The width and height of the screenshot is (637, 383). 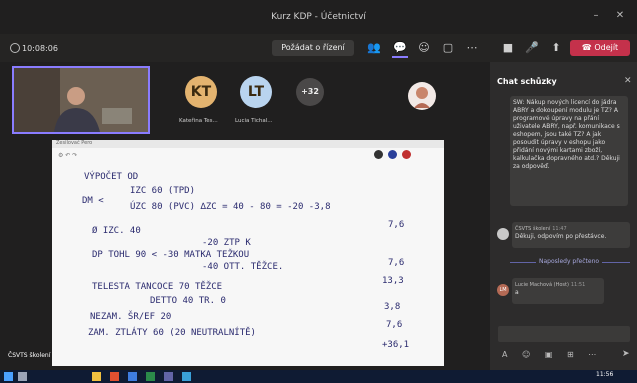 What do you see at coordinates (620, 16) in the screenshot?
I see `close-window-icon: ✕` at bounding box center [620, 16].